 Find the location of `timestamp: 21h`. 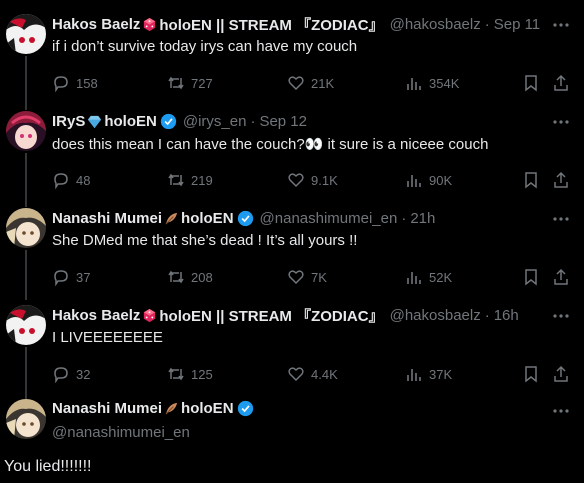

timestamp: 21h is located at coordinates (422, 218).